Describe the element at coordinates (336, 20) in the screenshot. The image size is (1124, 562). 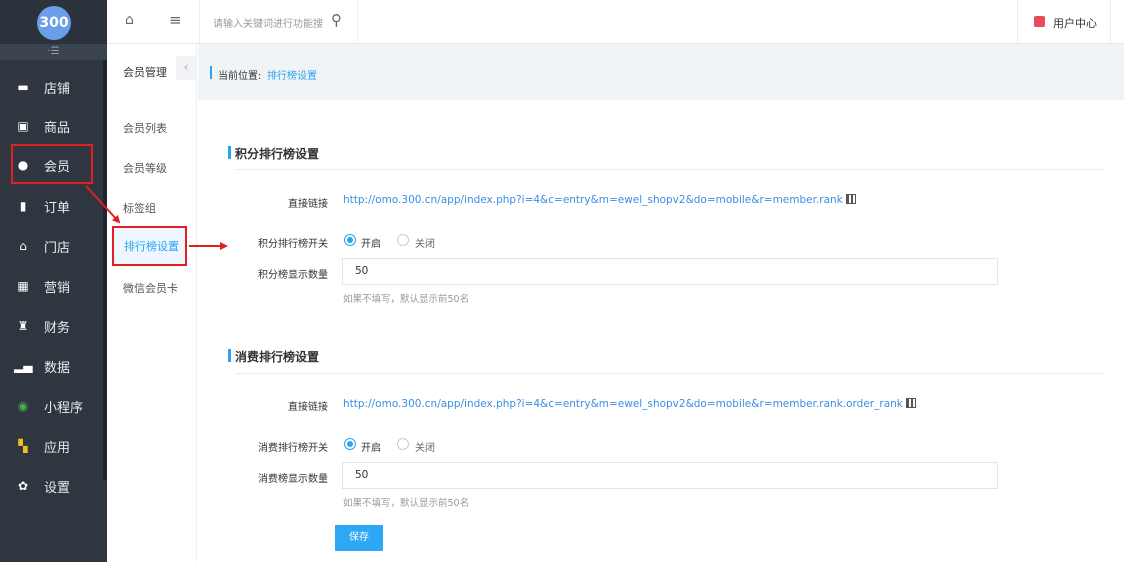
I see `search-icon: ⚲` at that location.